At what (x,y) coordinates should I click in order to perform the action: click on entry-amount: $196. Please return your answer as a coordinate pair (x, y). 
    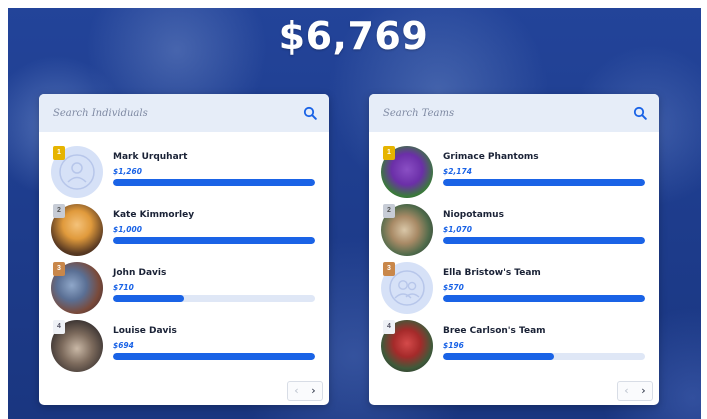
    Looking at the image, I should click on (453, 345).